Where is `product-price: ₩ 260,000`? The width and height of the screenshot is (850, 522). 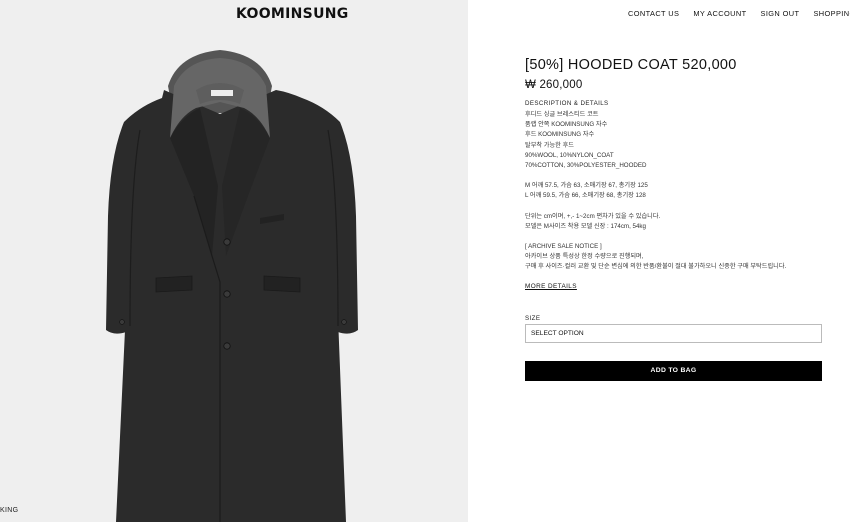 product-price: ₩ 260,000 is located at coordinates (554, 85).